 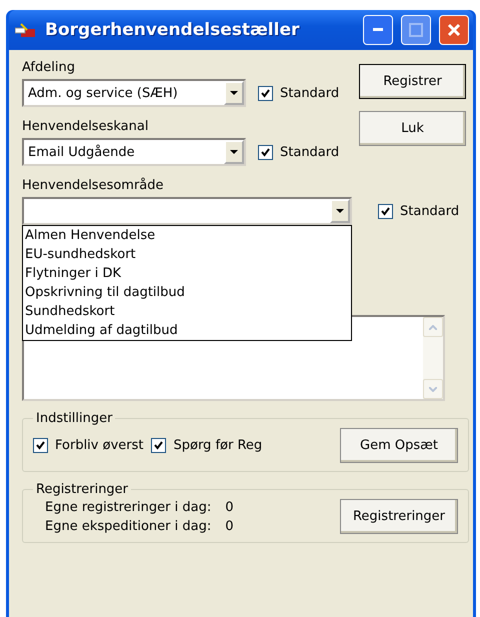 I want to click on stat-label: Egne registreringer i dag:, so click(x=128, y=507).